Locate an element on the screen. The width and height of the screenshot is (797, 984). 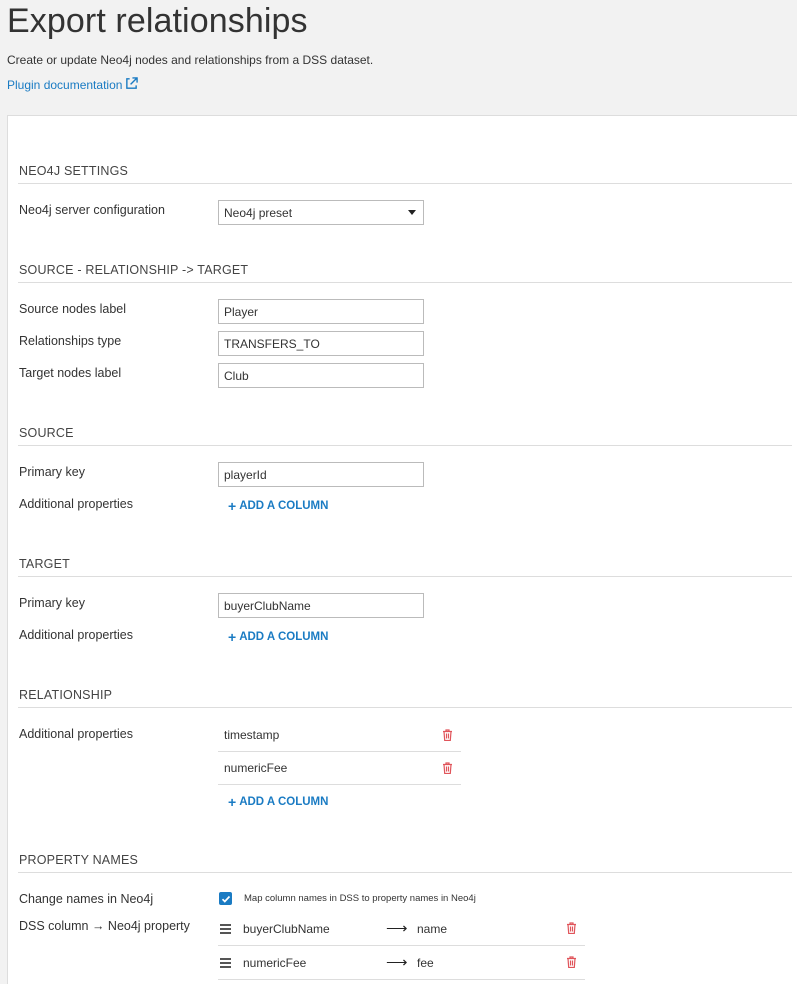
external-link-icon is located at coordinates (132, 85).